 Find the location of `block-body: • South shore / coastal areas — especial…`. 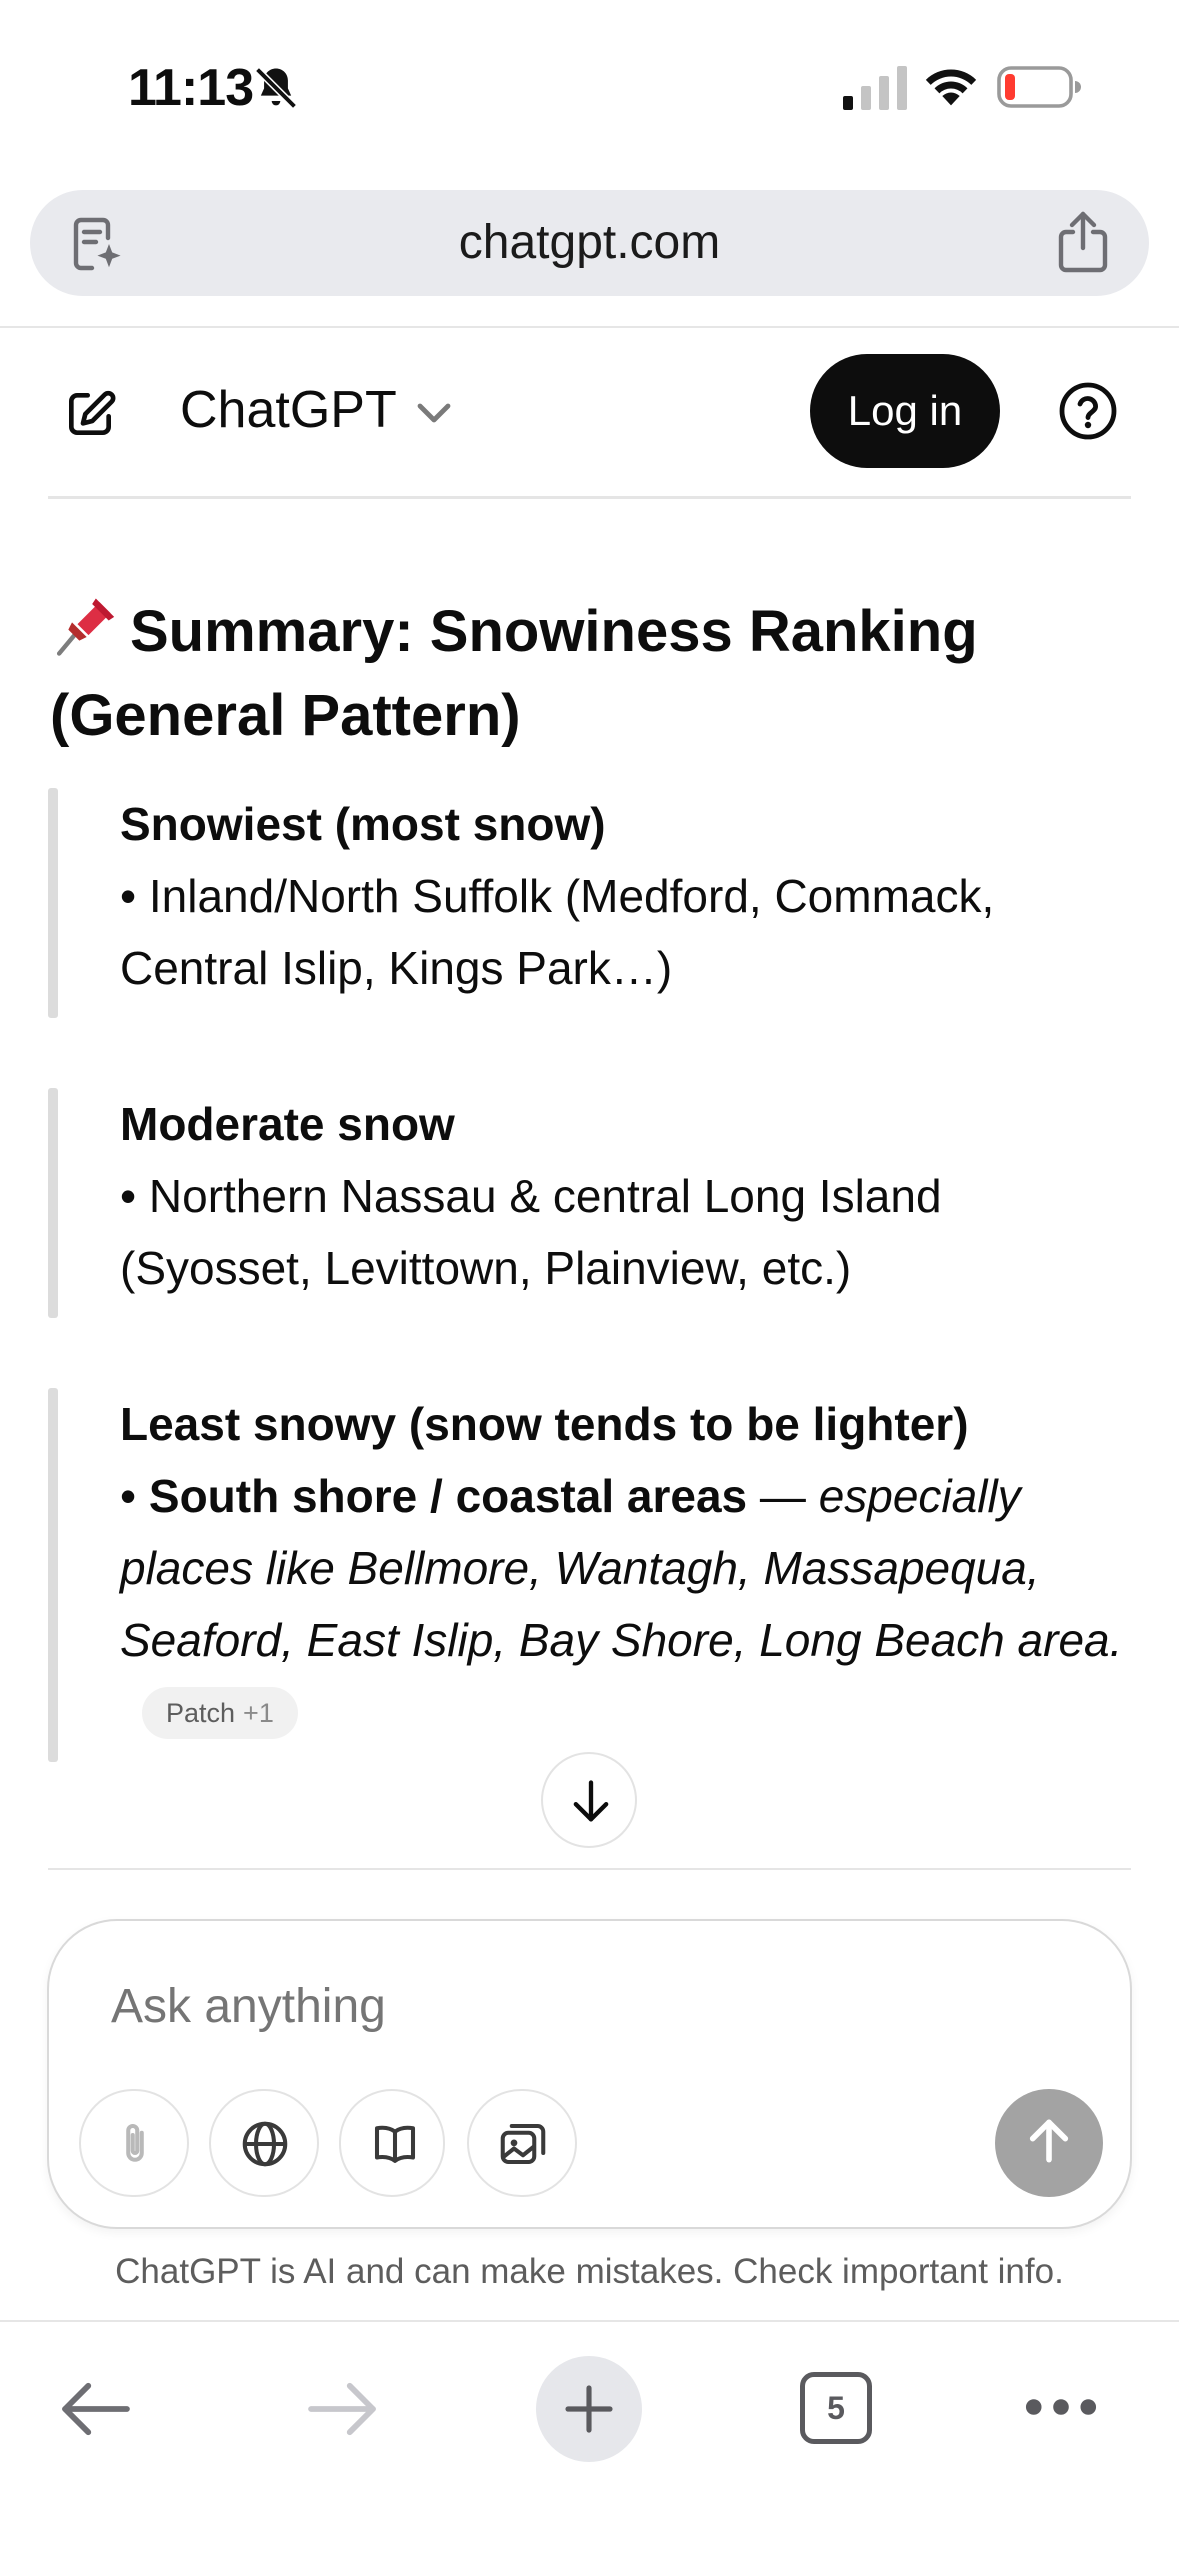

block-body: • South shore / coastal areas — especial… is located at coordinates (624, 1604).